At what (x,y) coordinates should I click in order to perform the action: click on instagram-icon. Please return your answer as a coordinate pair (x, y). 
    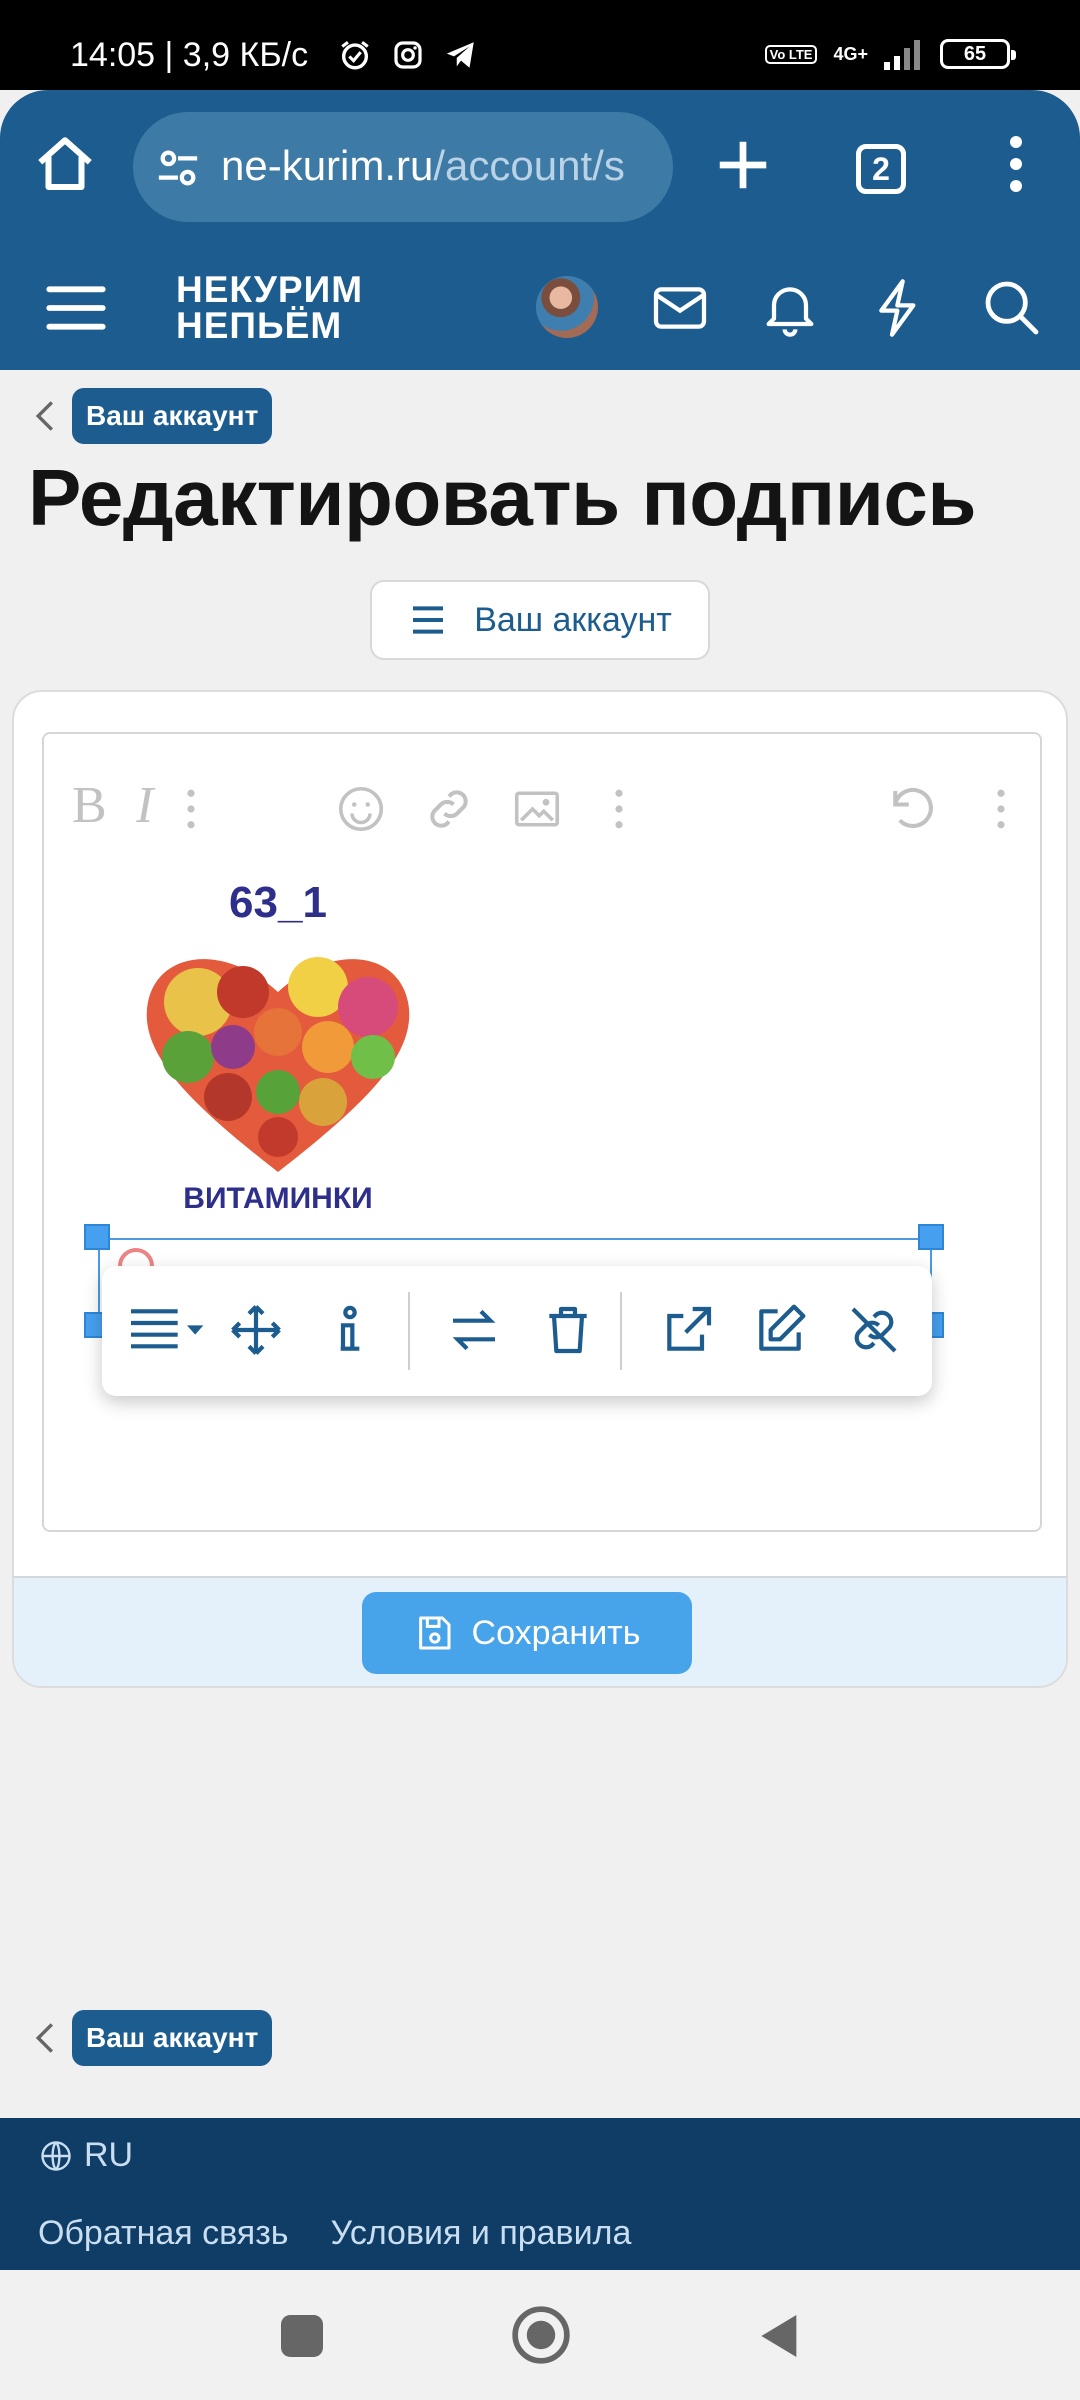
    Looking at the image, I should click on (408, 55).